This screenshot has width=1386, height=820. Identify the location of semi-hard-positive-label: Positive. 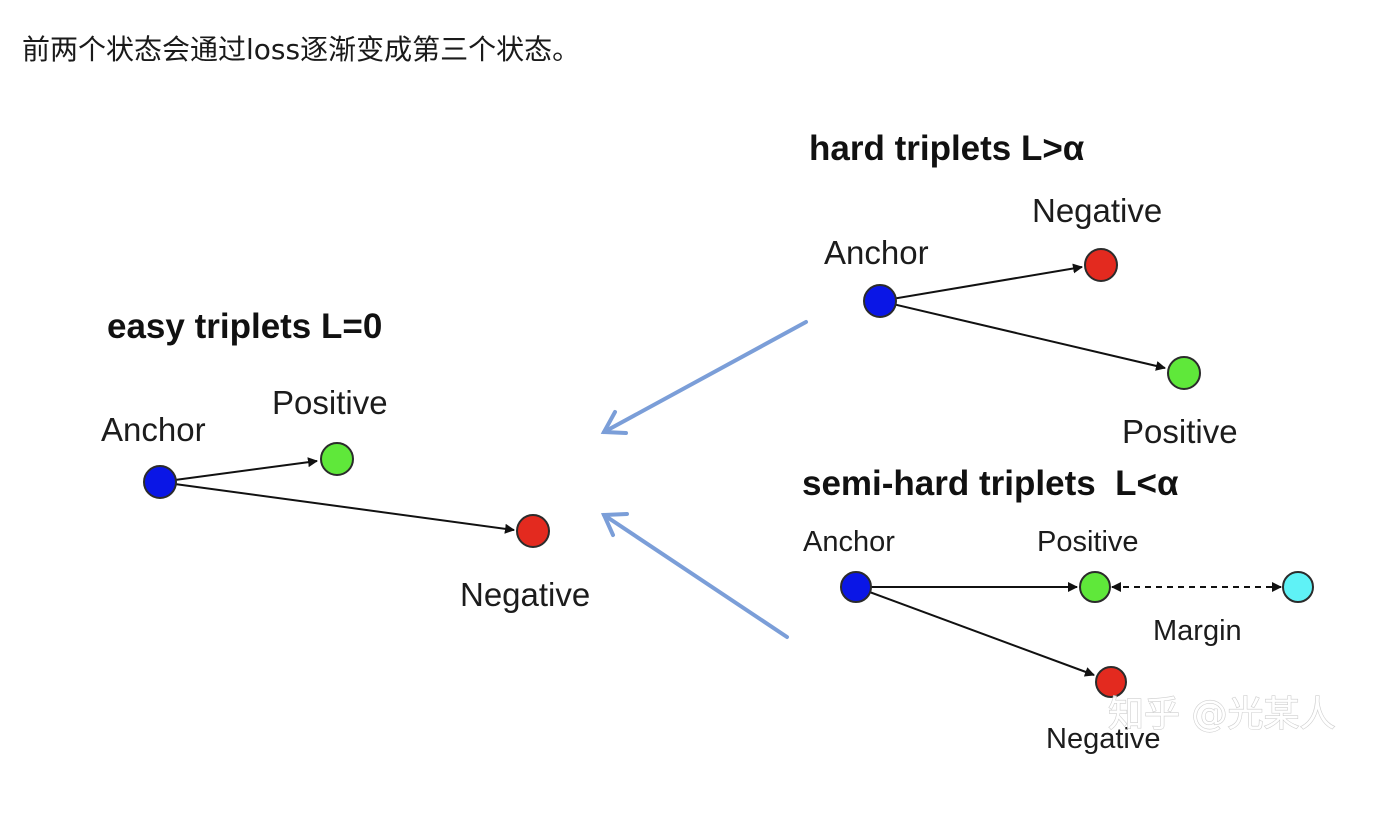
(1088, 542).